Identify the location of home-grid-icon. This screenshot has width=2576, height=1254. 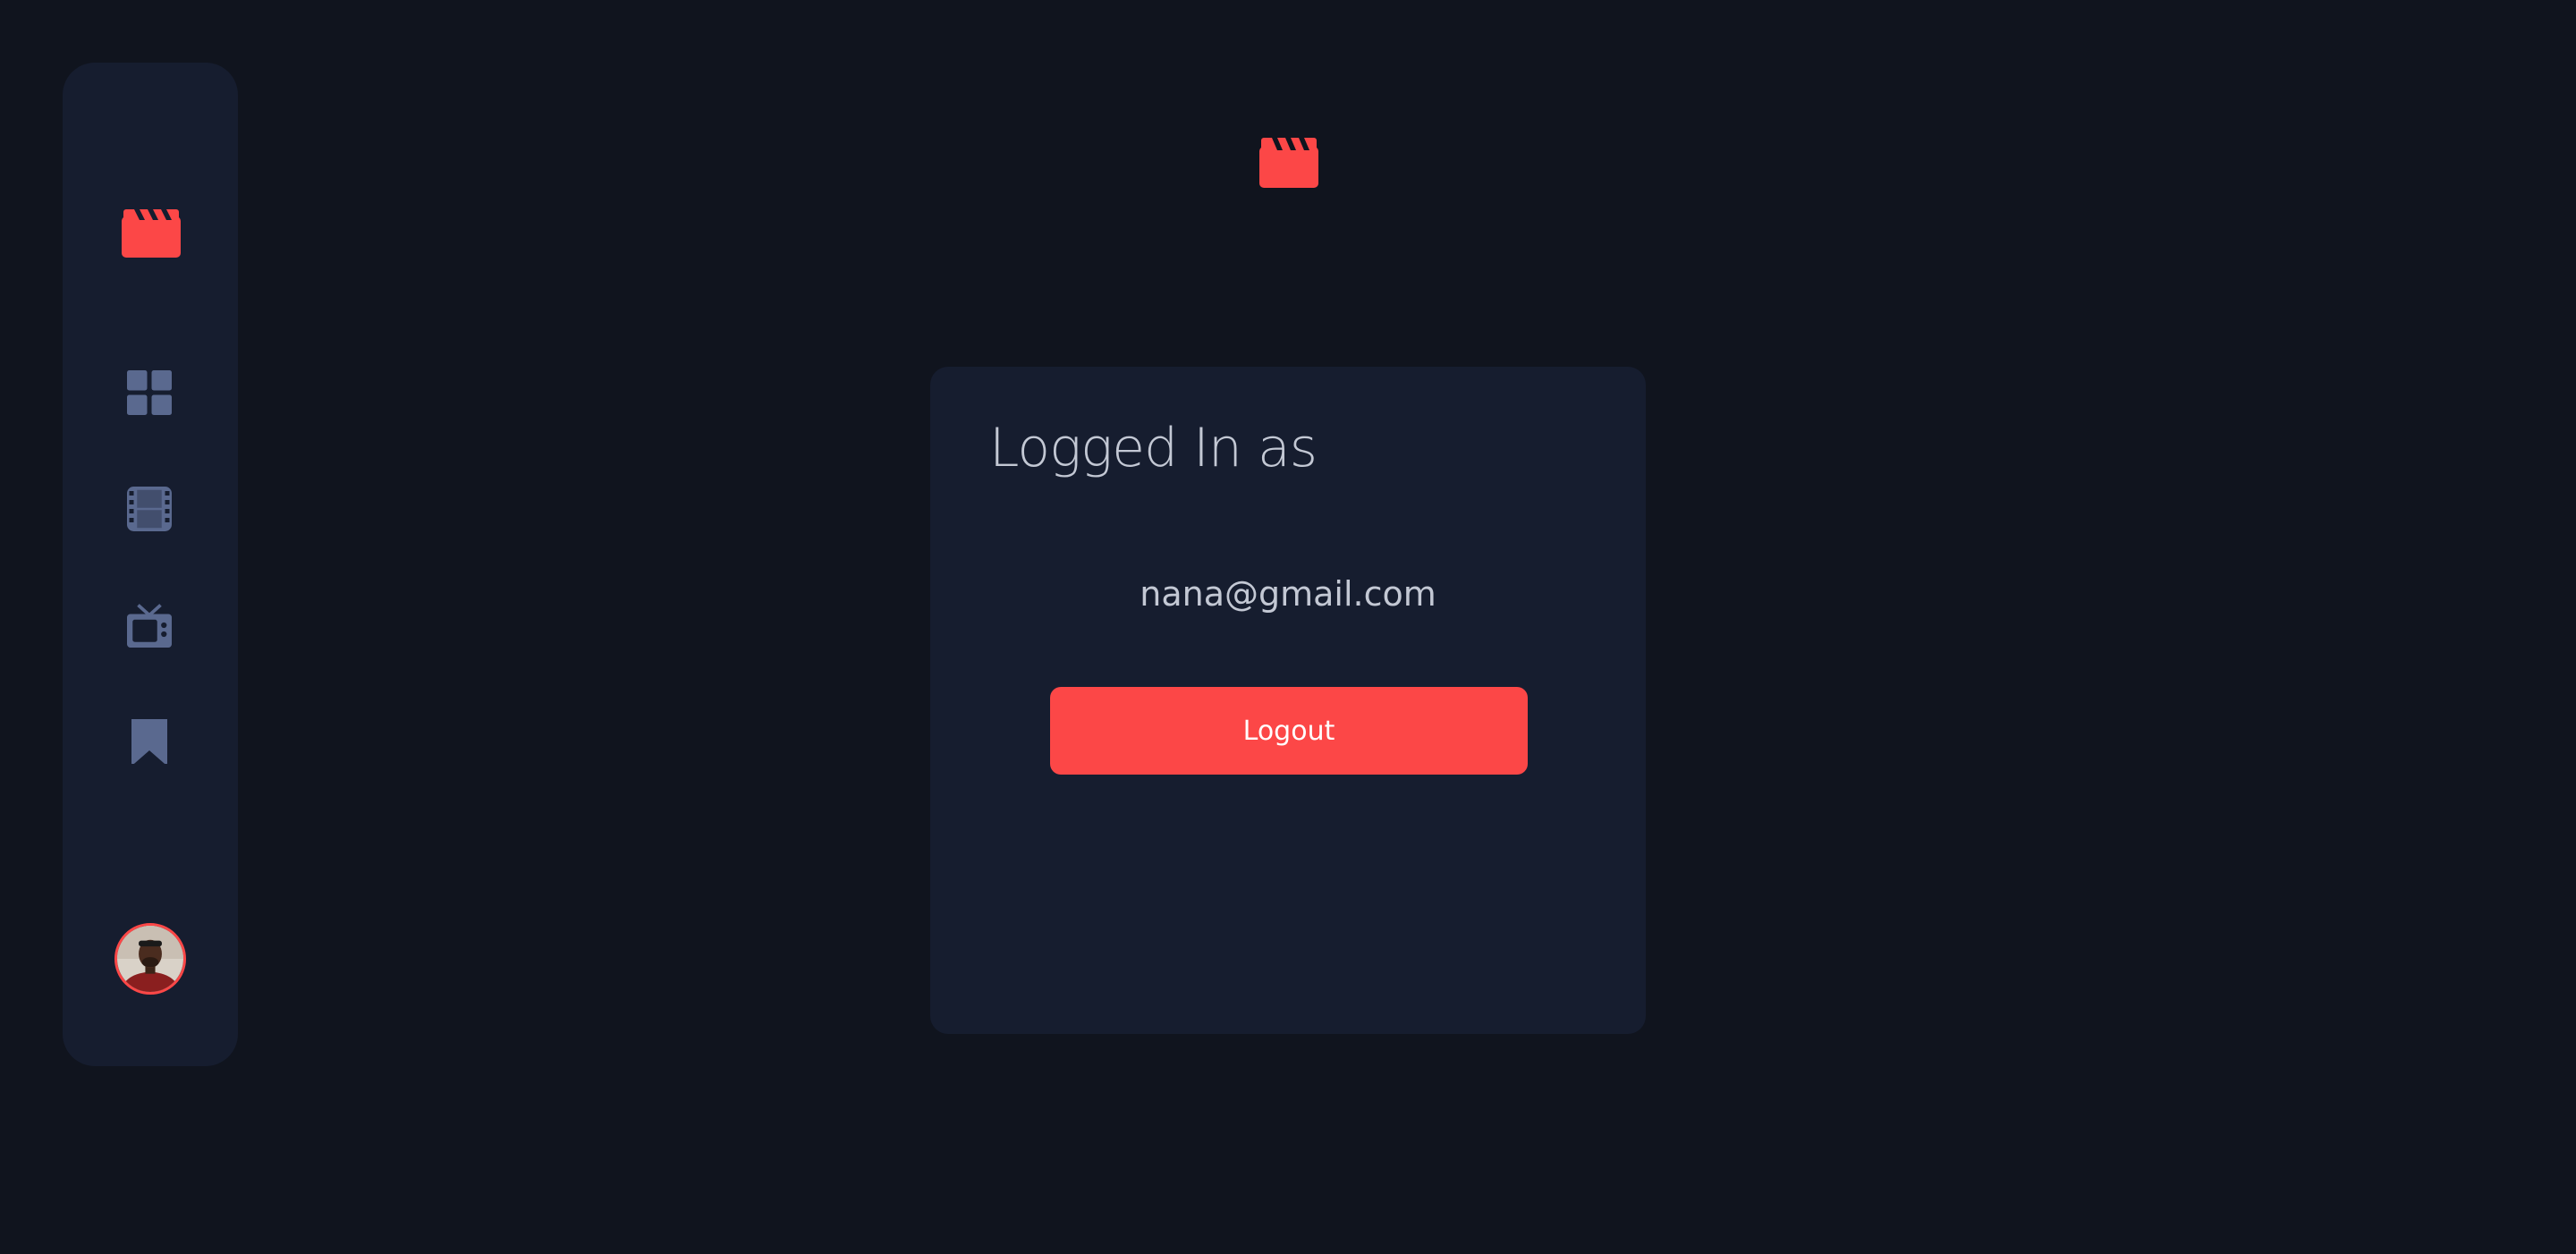
(149, 393).